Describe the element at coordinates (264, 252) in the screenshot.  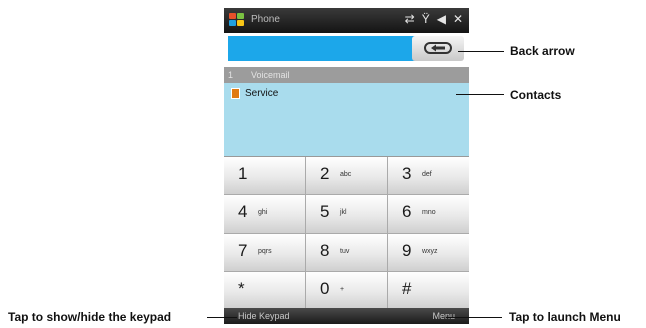
I see `key-7: 7 pqrs` at that location.